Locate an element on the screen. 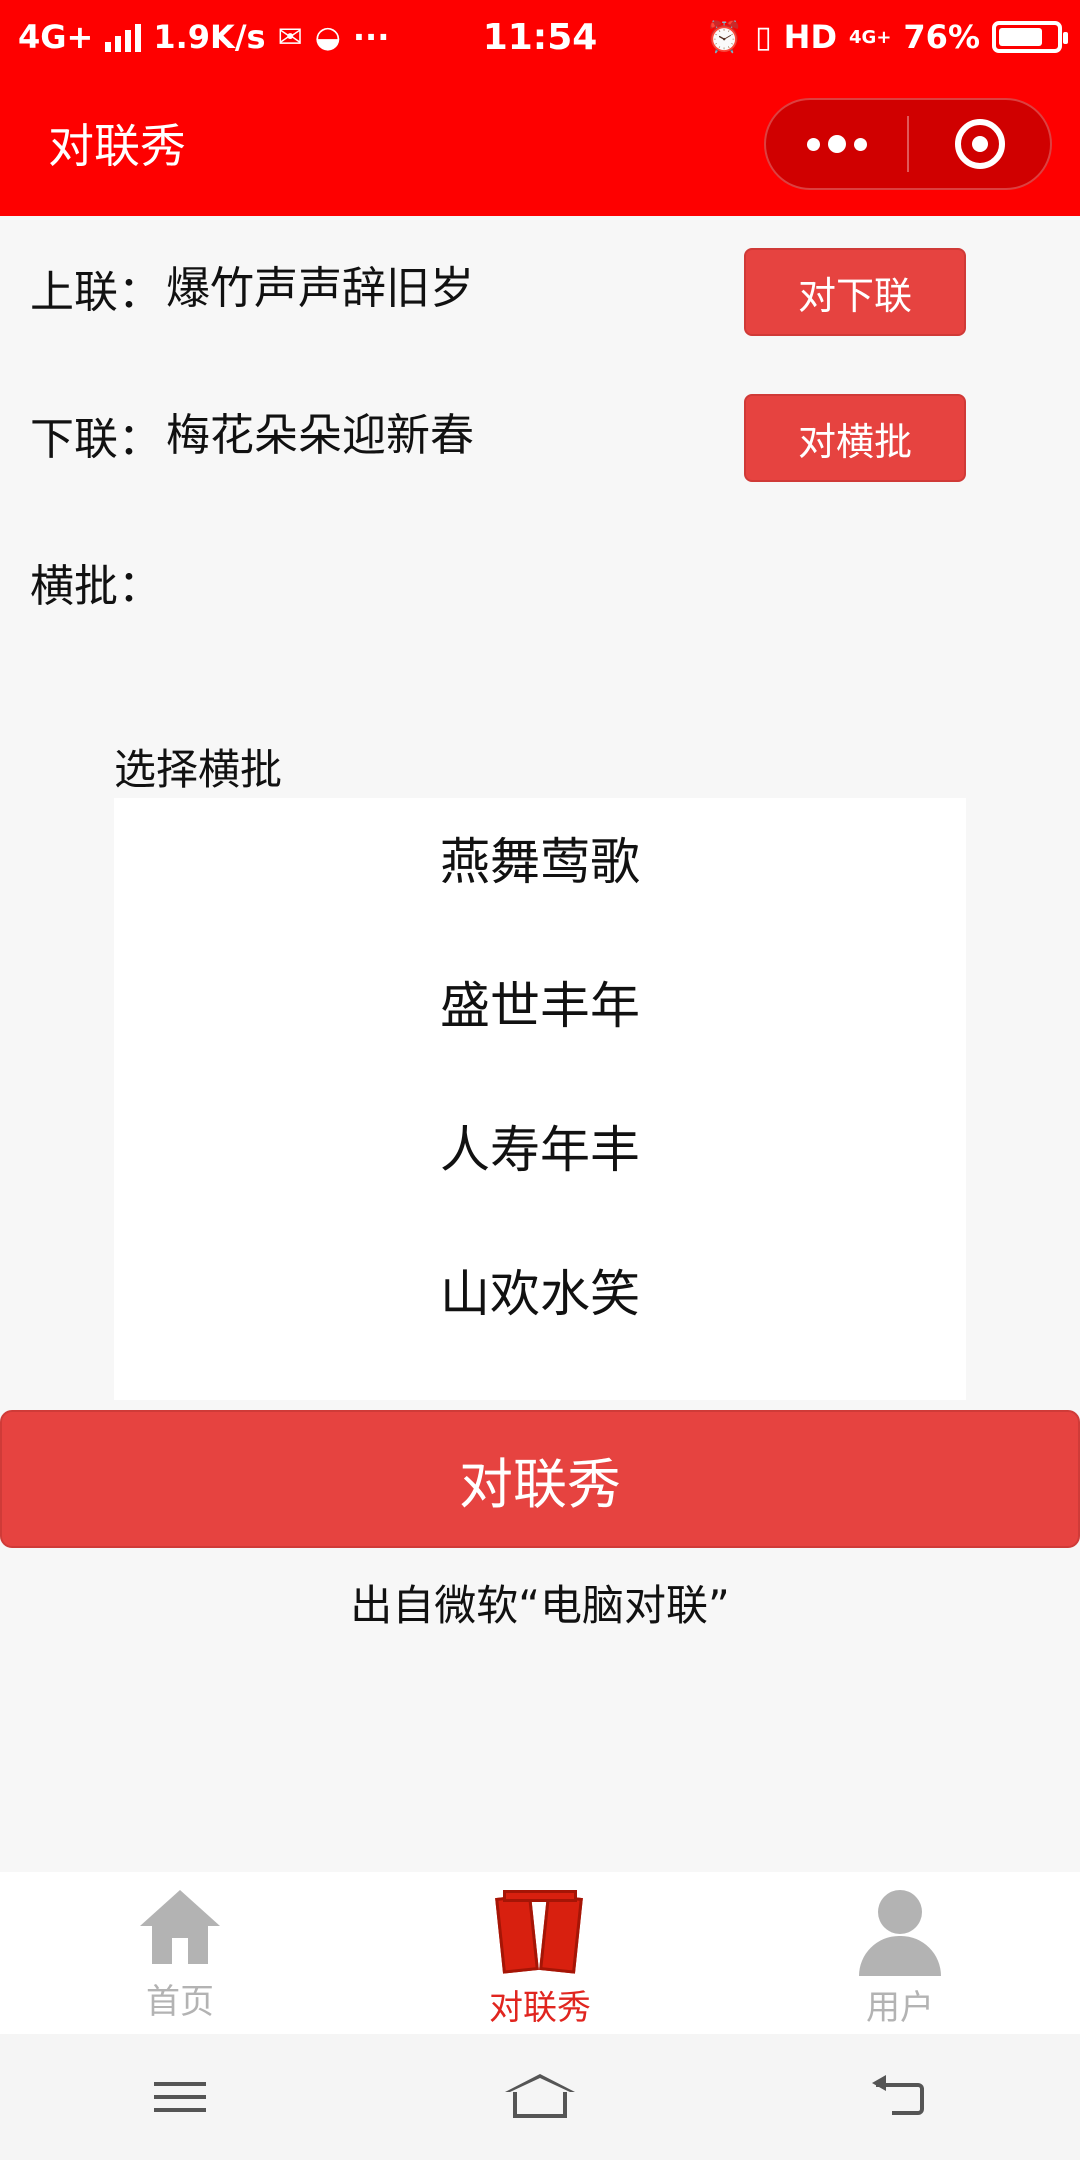 The width and height of the screenshot is (1080, 2160). system-home-button is located at coordinates (540, 2097).